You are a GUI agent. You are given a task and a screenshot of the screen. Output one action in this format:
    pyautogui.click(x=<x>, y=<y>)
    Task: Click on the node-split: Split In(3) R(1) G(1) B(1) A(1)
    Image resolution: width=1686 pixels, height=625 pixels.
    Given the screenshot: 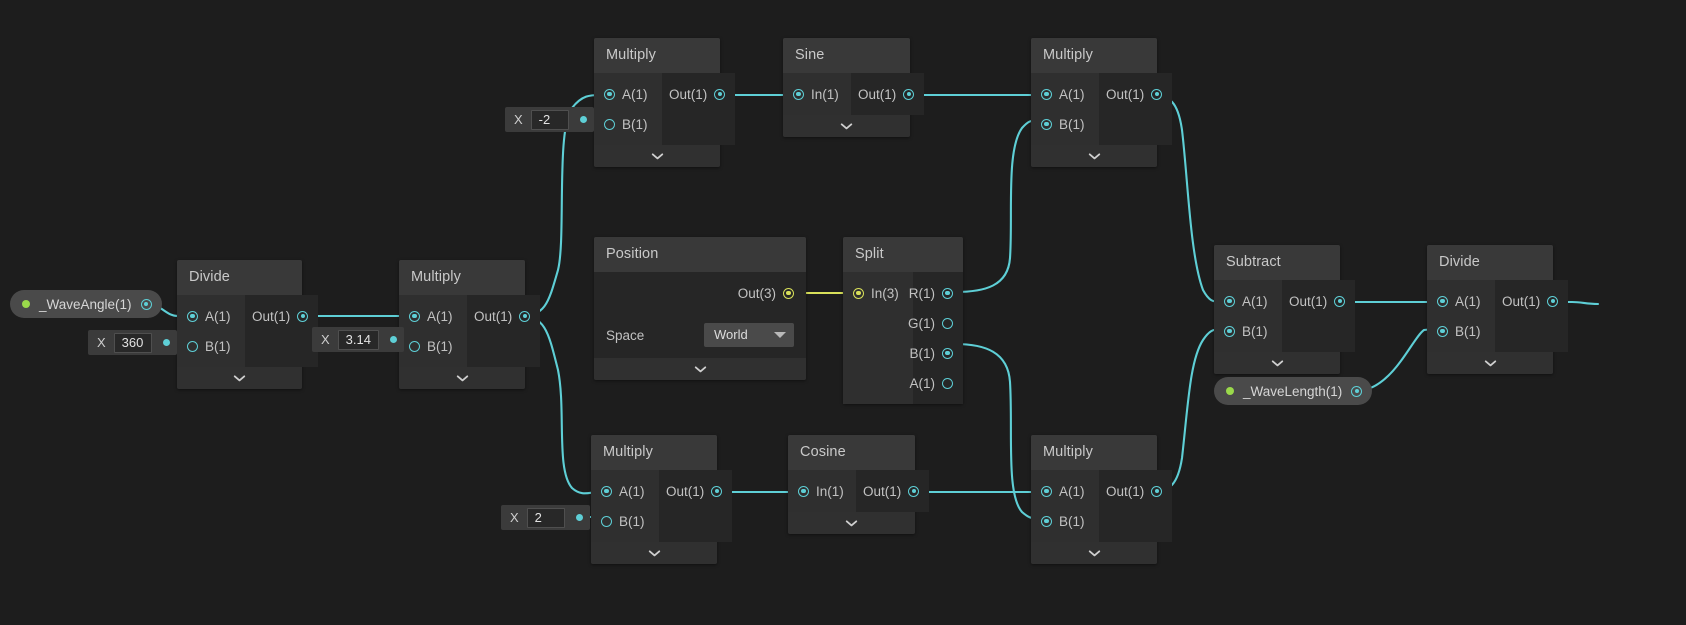 What is the action you would take?
    pyautogui.click(x=903, y=320)
    